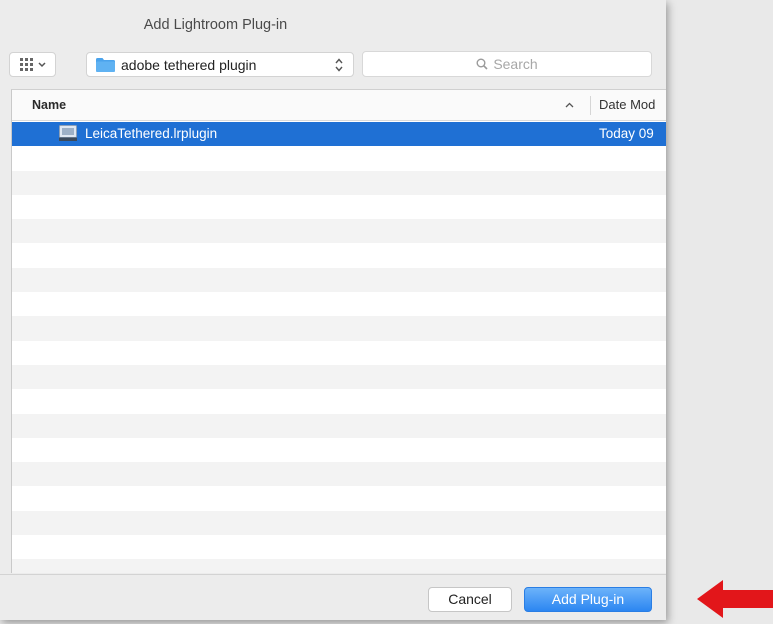  Describe the element at coordinates (515, 64) in the screenshot. I see `search-placeholder: Search` at that location.